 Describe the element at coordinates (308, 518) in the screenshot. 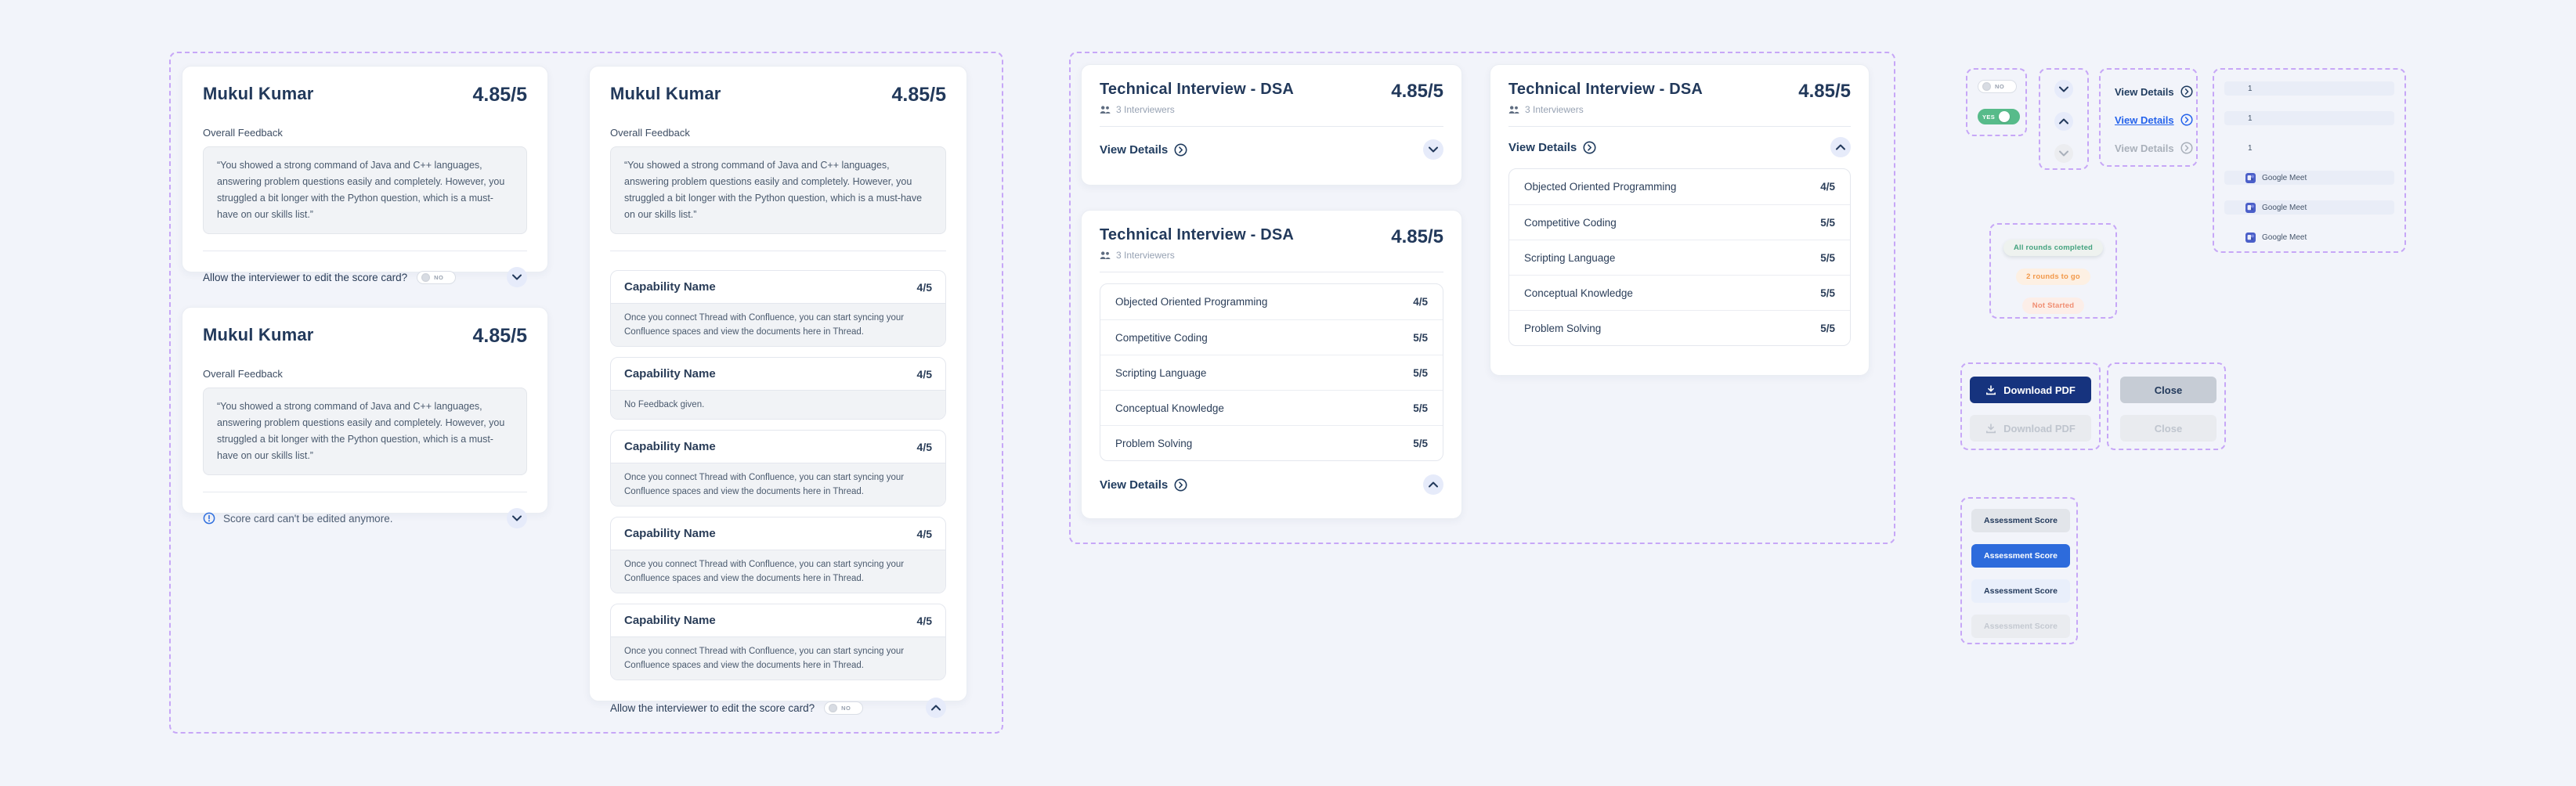

I see `cant-edit-label: Score card can't be edited anymore.` at that location.